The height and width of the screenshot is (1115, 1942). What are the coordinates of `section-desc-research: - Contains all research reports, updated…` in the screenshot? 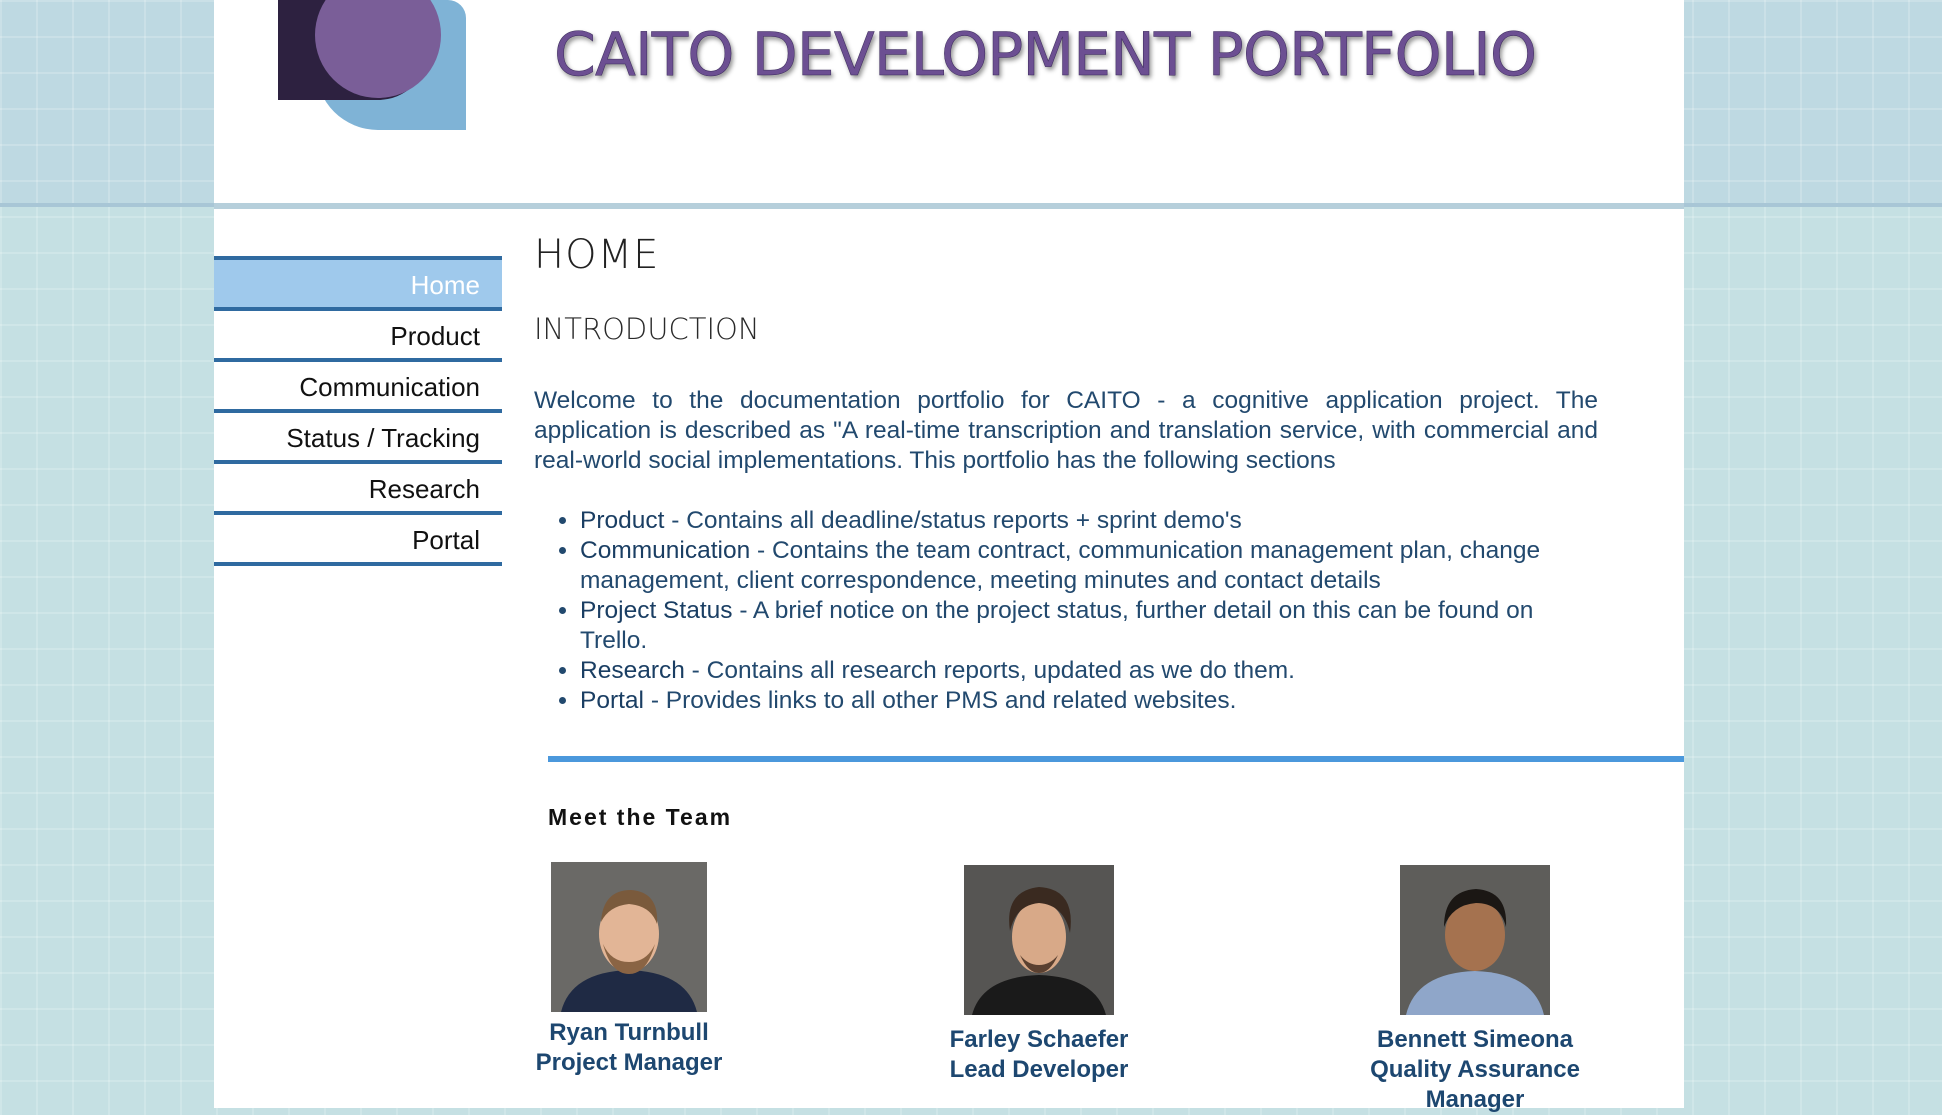 It's located at (989, 670).